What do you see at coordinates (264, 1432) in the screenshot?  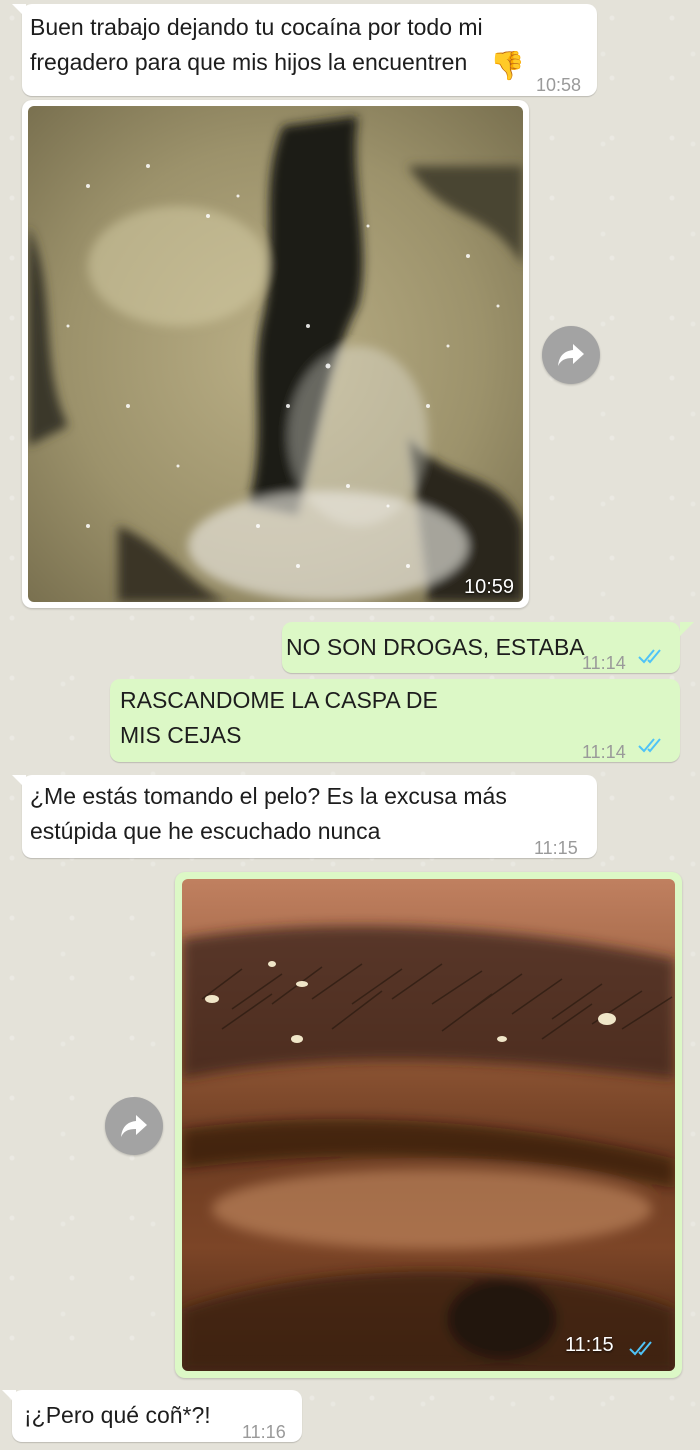 I see `message-time: 11:16` at bounding box center [264, 1432].